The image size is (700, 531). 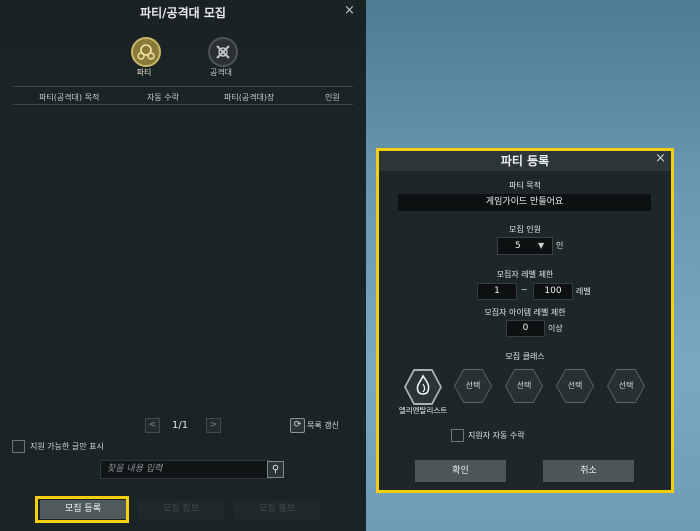 What do you see at coordinates (183, 86) in the screenshot?
I see `header-divider-top` at bounding box center [183, 86].